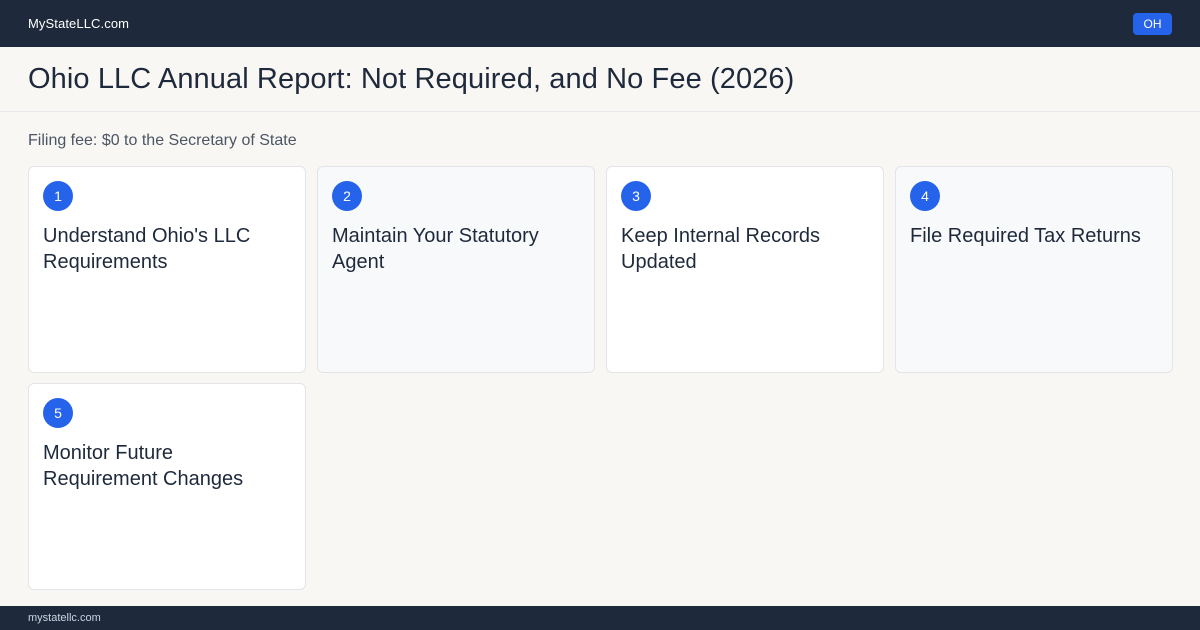  What do you see at coordinates (58, 413) in the screenshot?
I see `step-number-badge: 5` at bounding box center [58, 413].